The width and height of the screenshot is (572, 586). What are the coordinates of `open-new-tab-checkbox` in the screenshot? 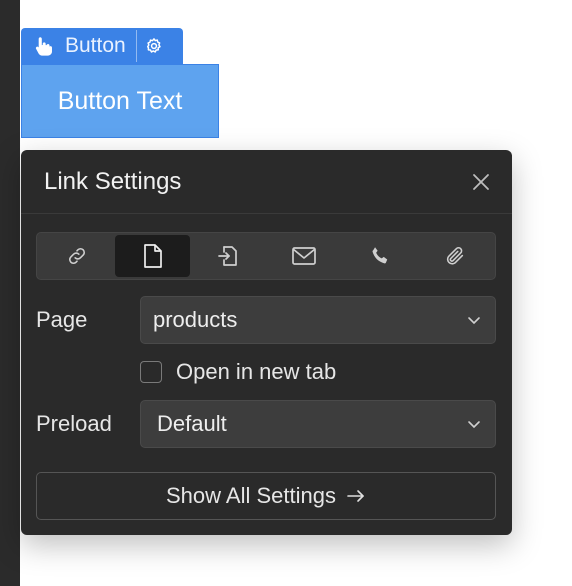 It's located at (151, 372).